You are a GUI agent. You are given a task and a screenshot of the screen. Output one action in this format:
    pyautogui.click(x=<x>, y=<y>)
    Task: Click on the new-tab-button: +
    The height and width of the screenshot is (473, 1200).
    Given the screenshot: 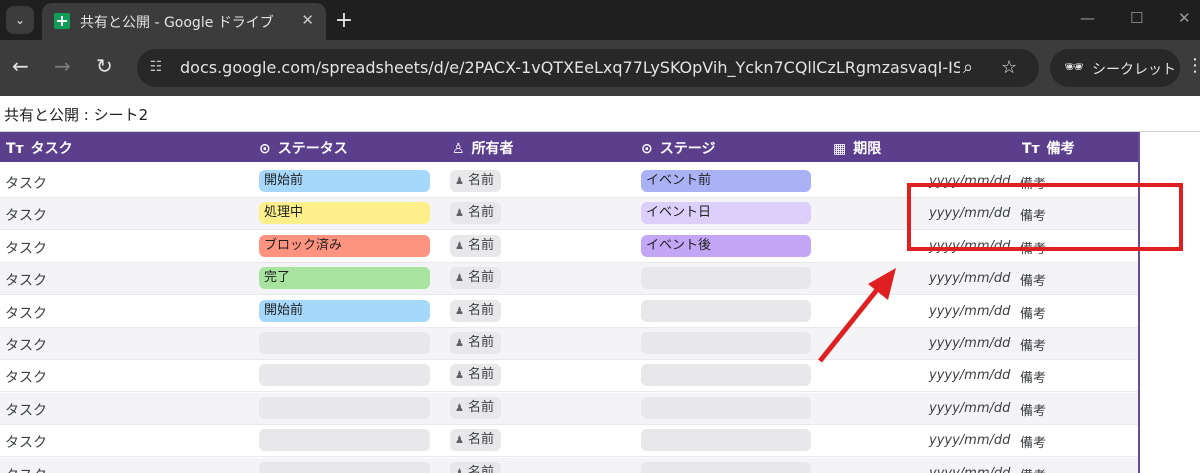 What is the action you would take?
    pyautogui.click(x=344, y=20)
    